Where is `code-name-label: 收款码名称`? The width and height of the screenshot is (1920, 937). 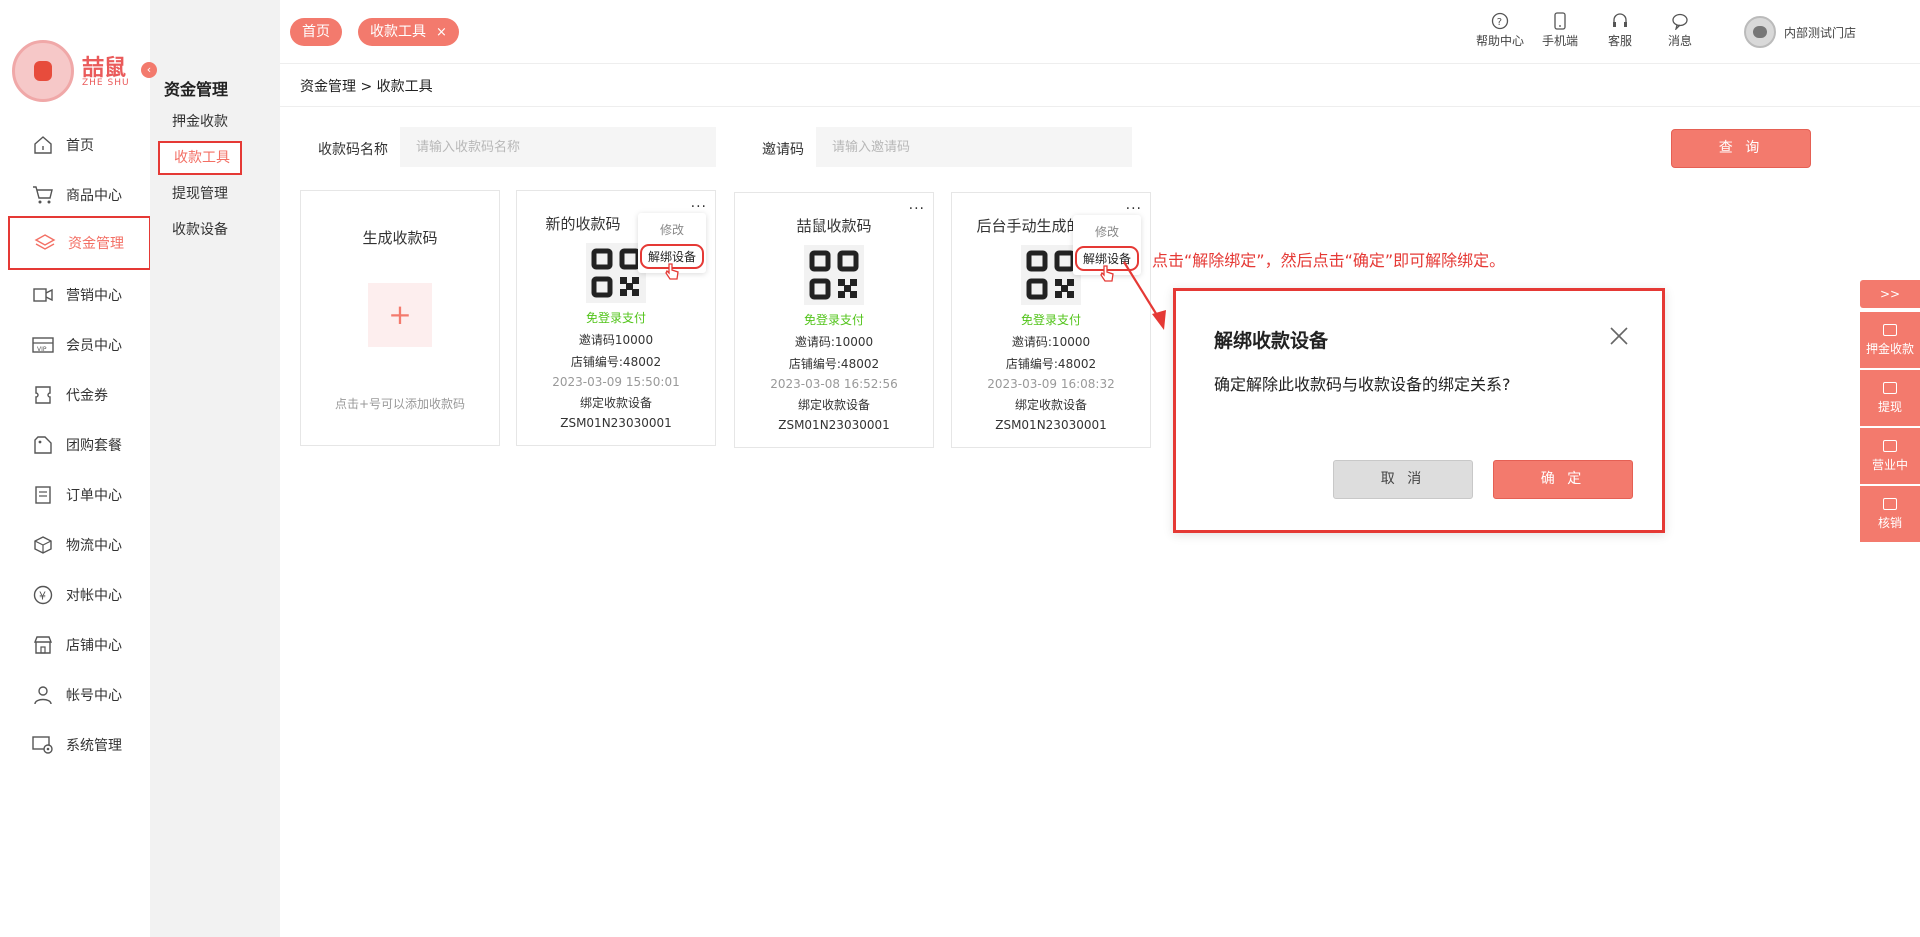
code-name-label: 收款码名称 is located at coordinates (353, 150).